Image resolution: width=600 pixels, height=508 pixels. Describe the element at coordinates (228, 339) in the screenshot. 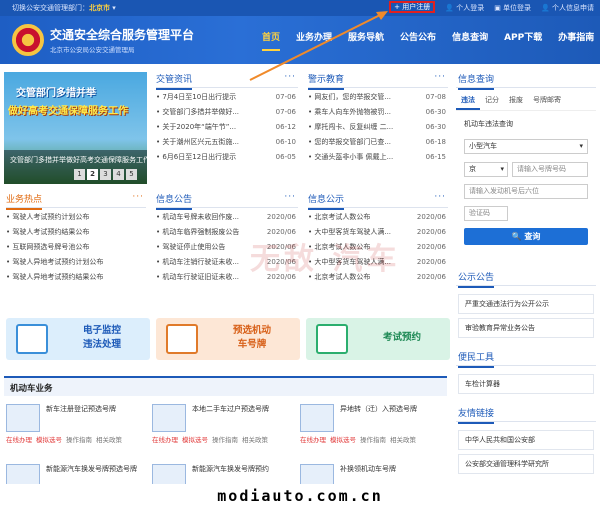

I see `plate-preselect-tile: 预选机动 车号牌` at that location.